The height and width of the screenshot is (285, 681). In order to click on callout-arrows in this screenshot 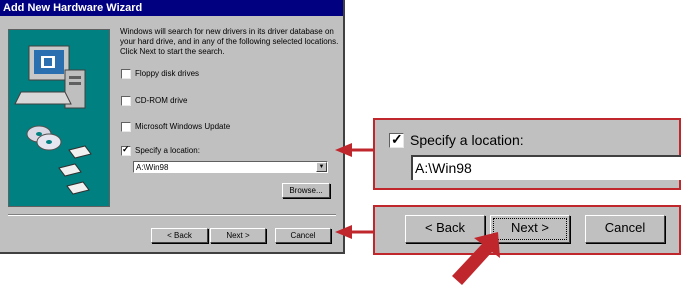, I will do `click(417, 214)`.